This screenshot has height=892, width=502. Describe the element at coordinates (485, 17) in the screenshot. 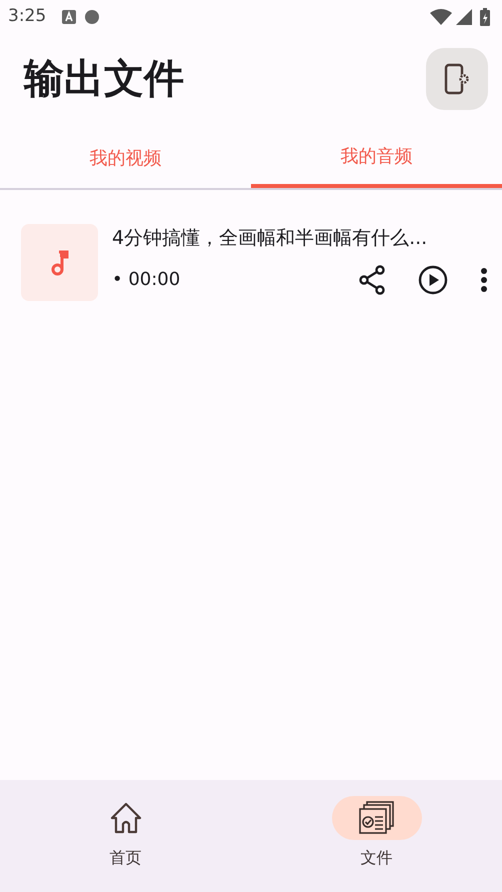

I see `battery-icon` at that location.